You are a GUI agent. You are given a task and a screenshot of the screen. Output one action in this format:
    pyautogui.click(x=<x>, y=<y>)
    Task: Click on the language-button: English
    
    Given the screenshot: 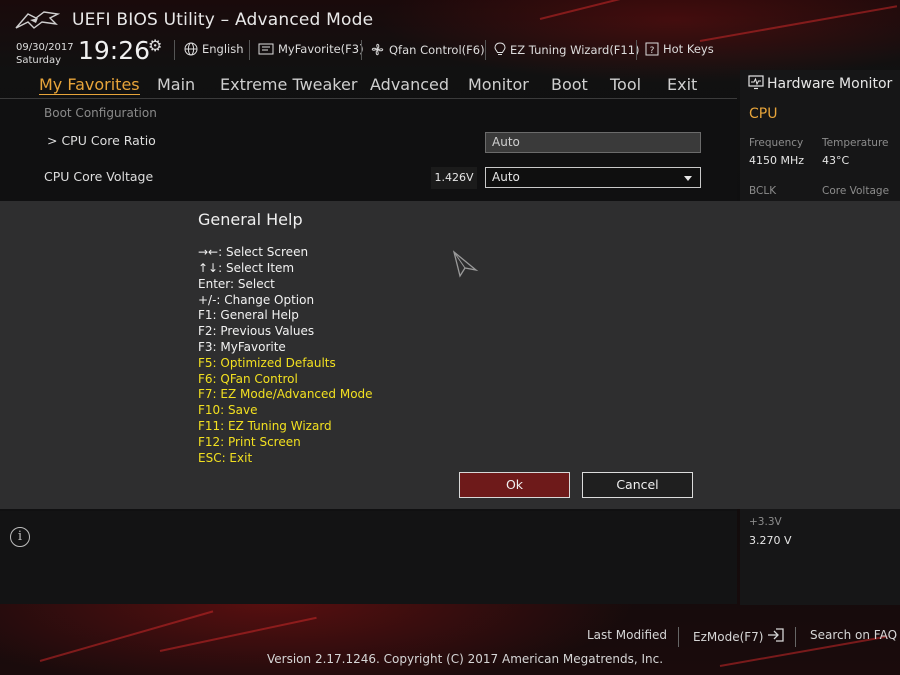 What is the action you would take?
    pyautogui.click(x=214, y=49)
    